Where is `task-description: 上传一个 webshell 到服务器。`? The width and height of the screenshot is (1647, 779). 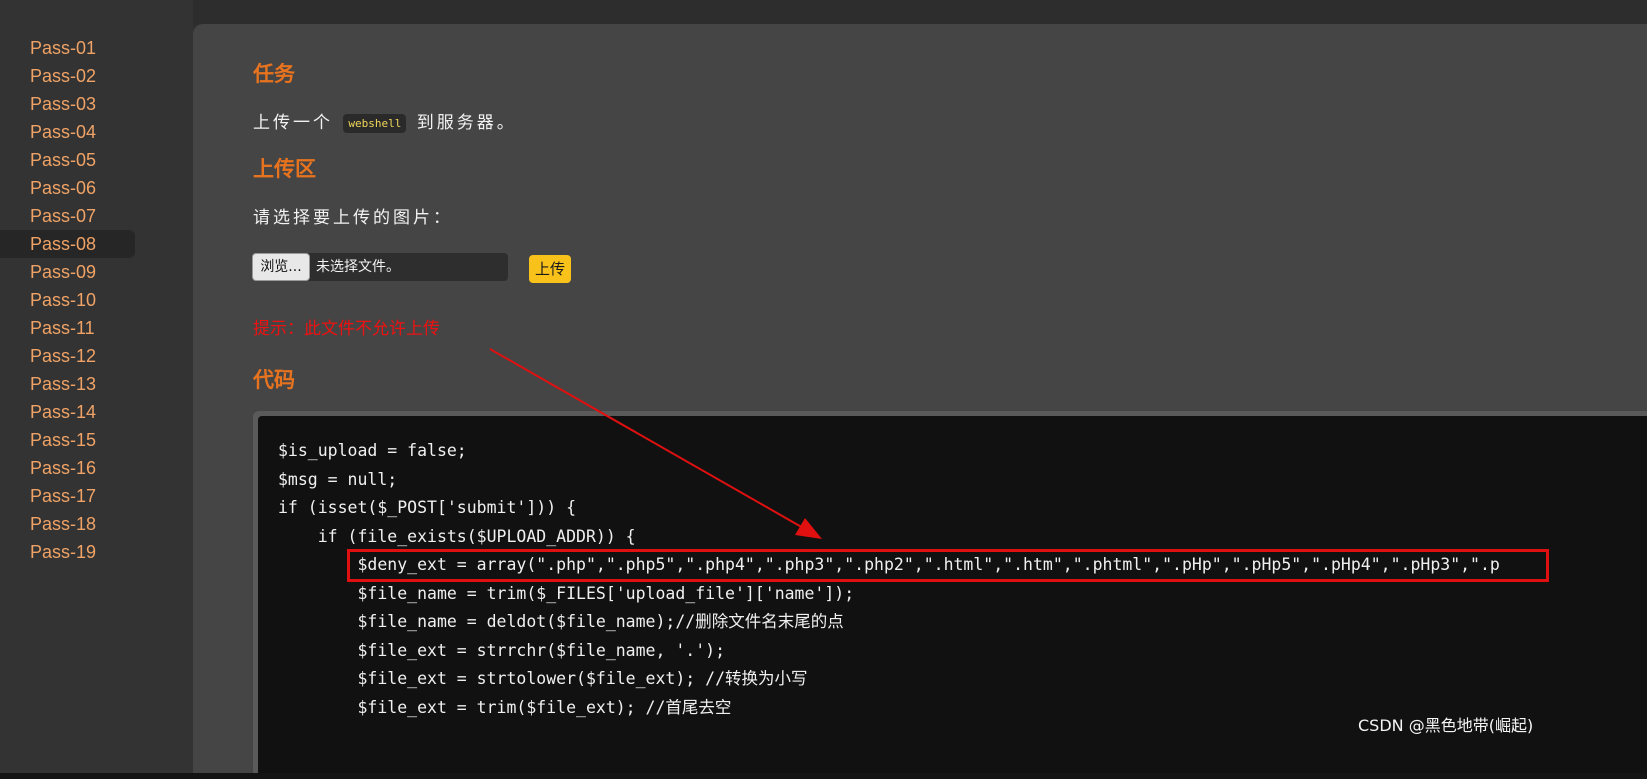 task-description: 上传一个 webshell 到服务器。 is located at coordinates (385, 120).